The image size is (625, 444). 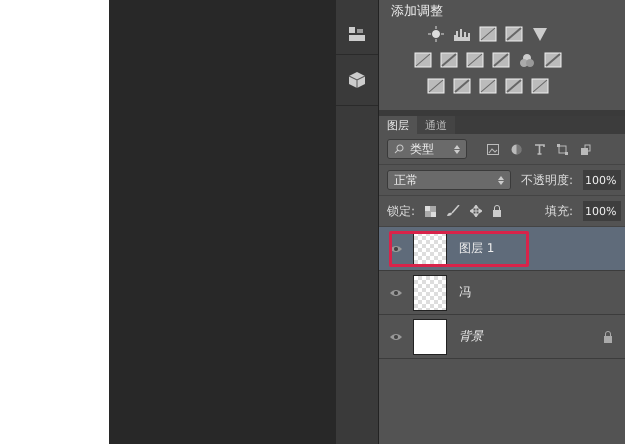 What do you see at coordinates (397, 125) in the screenshot?
I see `panel-tab: 图层` at bounding box center [397, 125].